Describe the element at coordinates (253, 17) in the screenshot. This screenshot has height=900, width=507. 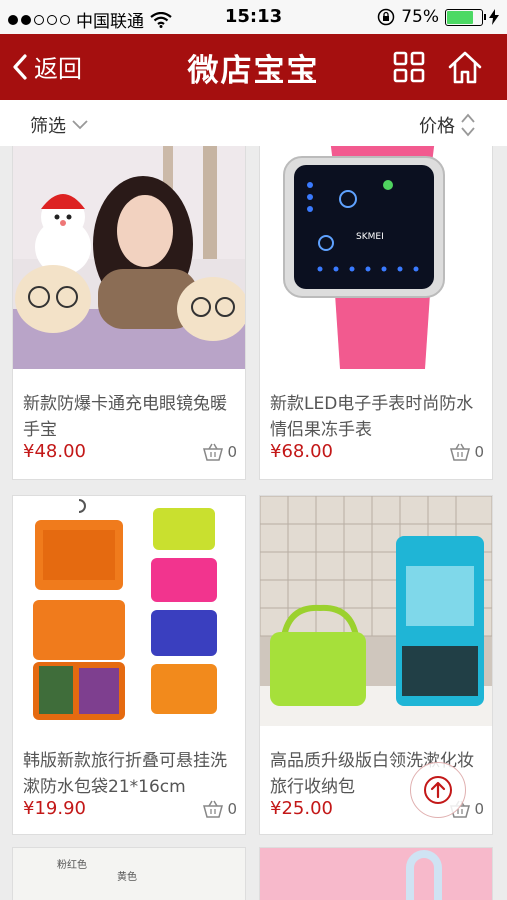
I see `status-bar: 中国联通 15:13 75%` at that location.